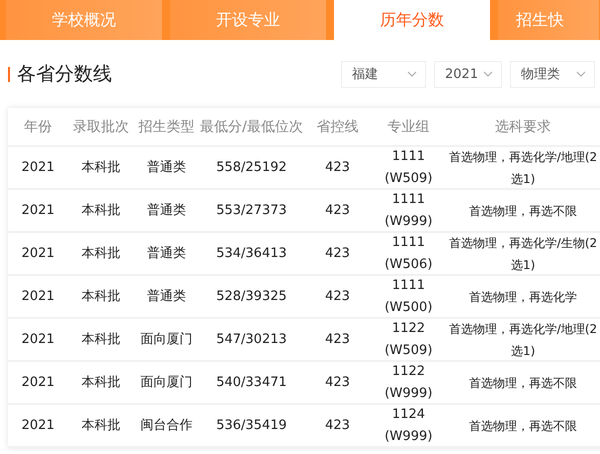 The height and width of the screenshot is (454, 600). What do you see at coordinates (9, 74) in the screenshot?
I see `accent-bar` at bounding box center [9, 74].